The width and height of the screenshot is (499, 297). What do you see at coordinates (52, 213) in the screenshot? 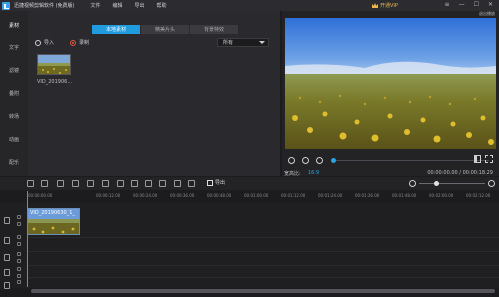
I see `clip-label: VID_20190630_1_` at bounding box center [52, 213].